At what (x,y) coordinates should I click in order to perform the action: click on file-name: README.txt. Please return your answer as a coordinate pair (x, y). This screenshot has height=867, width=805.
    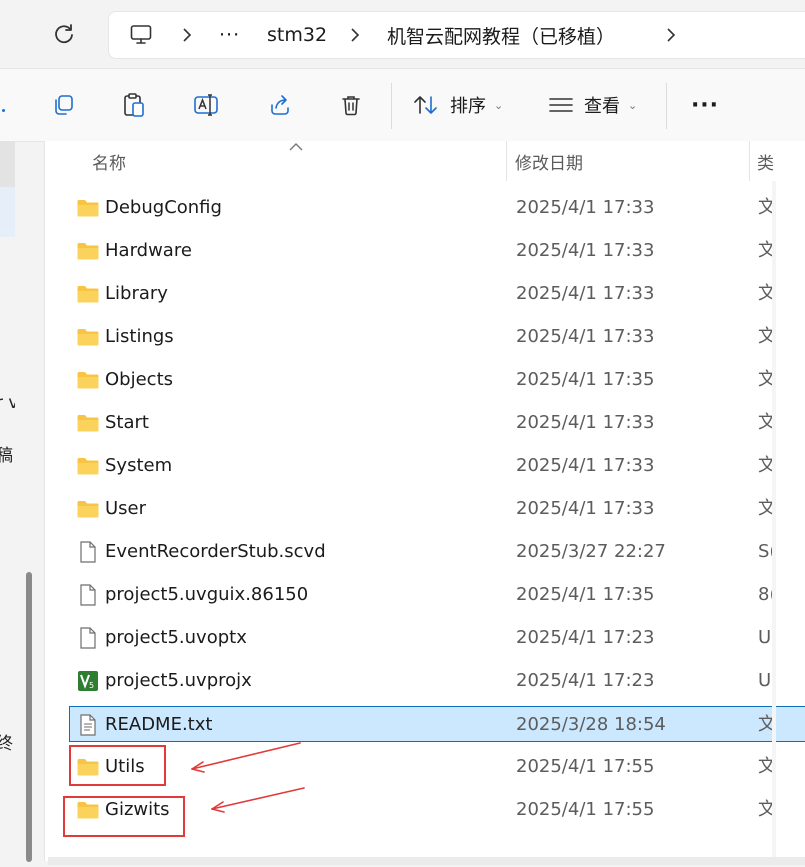
    Looking at the image, I should click on (159, 724).